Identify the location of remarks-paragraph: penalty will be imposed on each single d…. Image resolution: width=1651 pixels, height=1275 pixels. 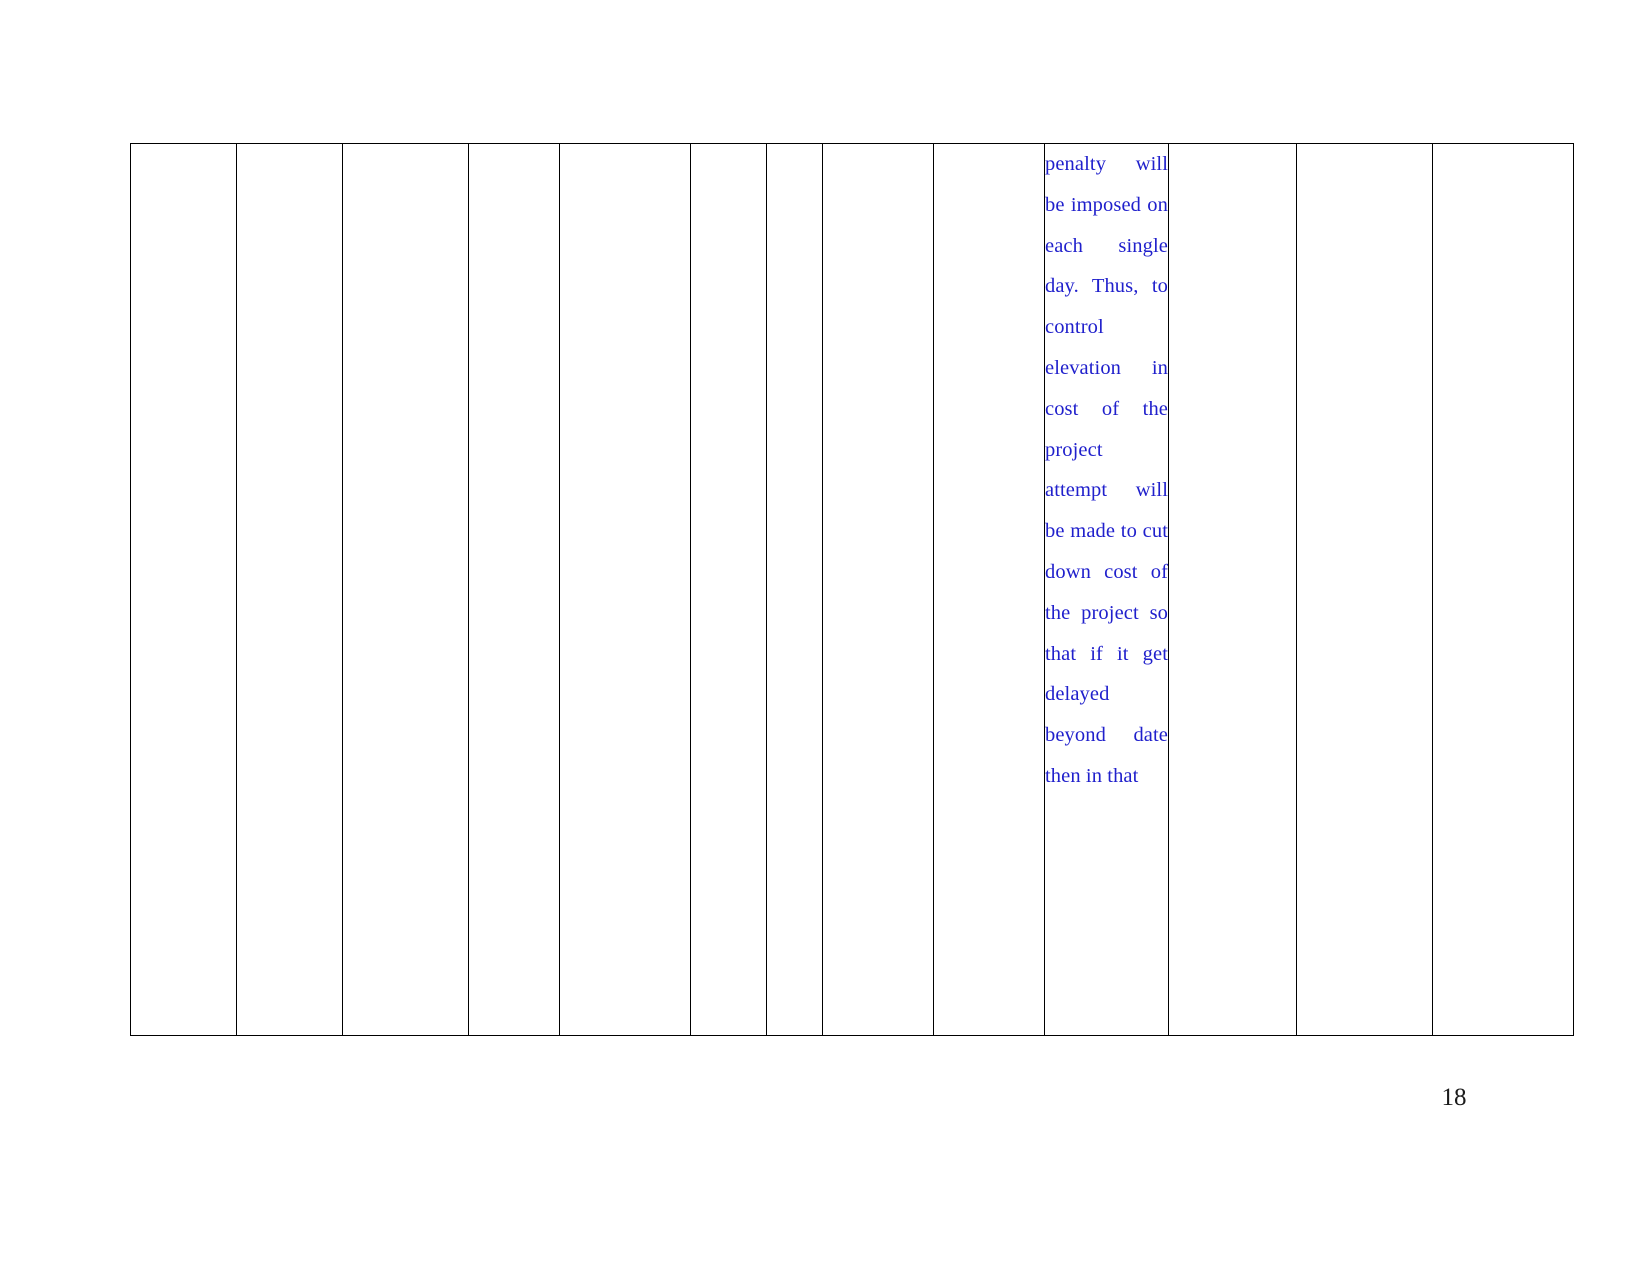
(1106, 470).